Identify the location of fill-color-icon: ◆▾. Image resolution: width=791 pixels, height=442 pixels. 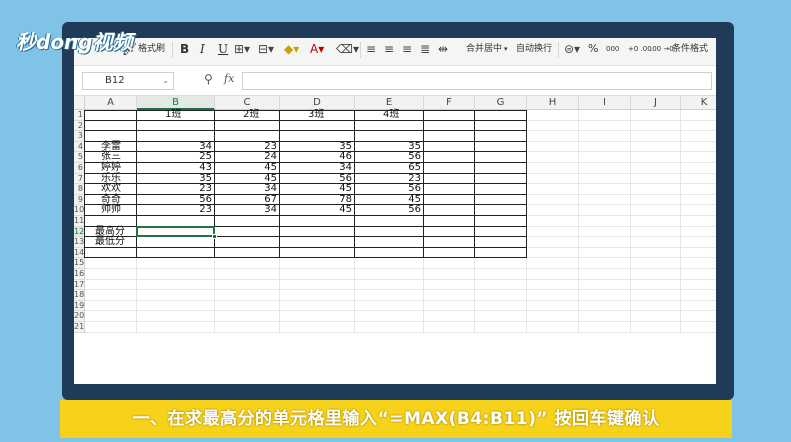
(291, 49).